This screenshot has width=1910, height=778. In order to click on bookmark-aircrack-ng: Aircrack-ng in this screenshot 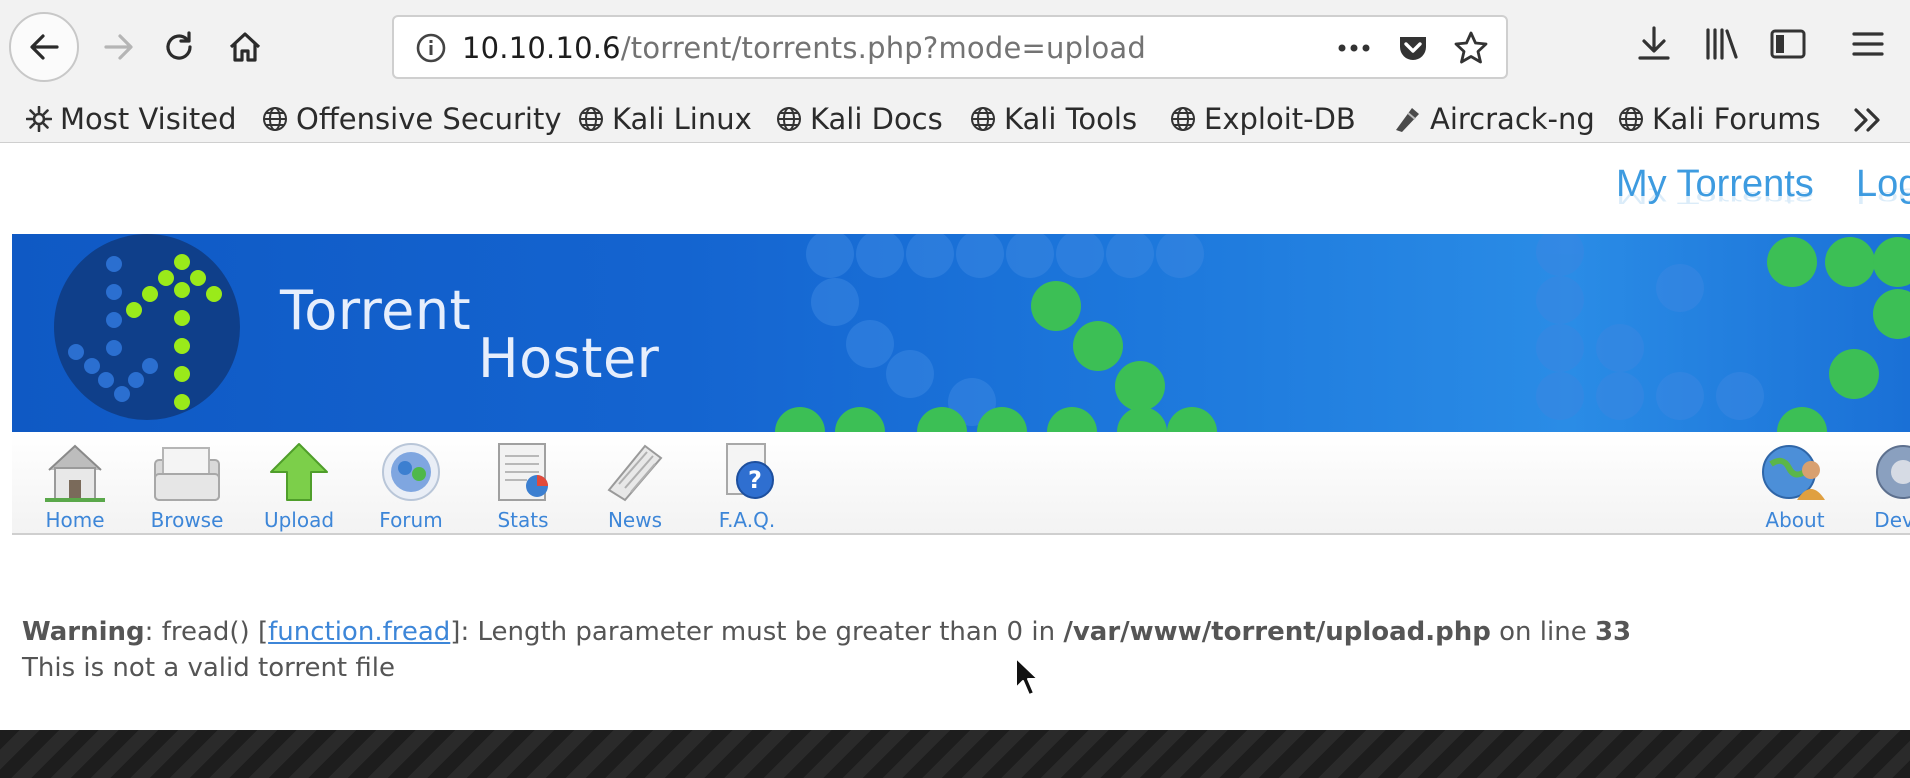, I will do `click(1493, 119)`.